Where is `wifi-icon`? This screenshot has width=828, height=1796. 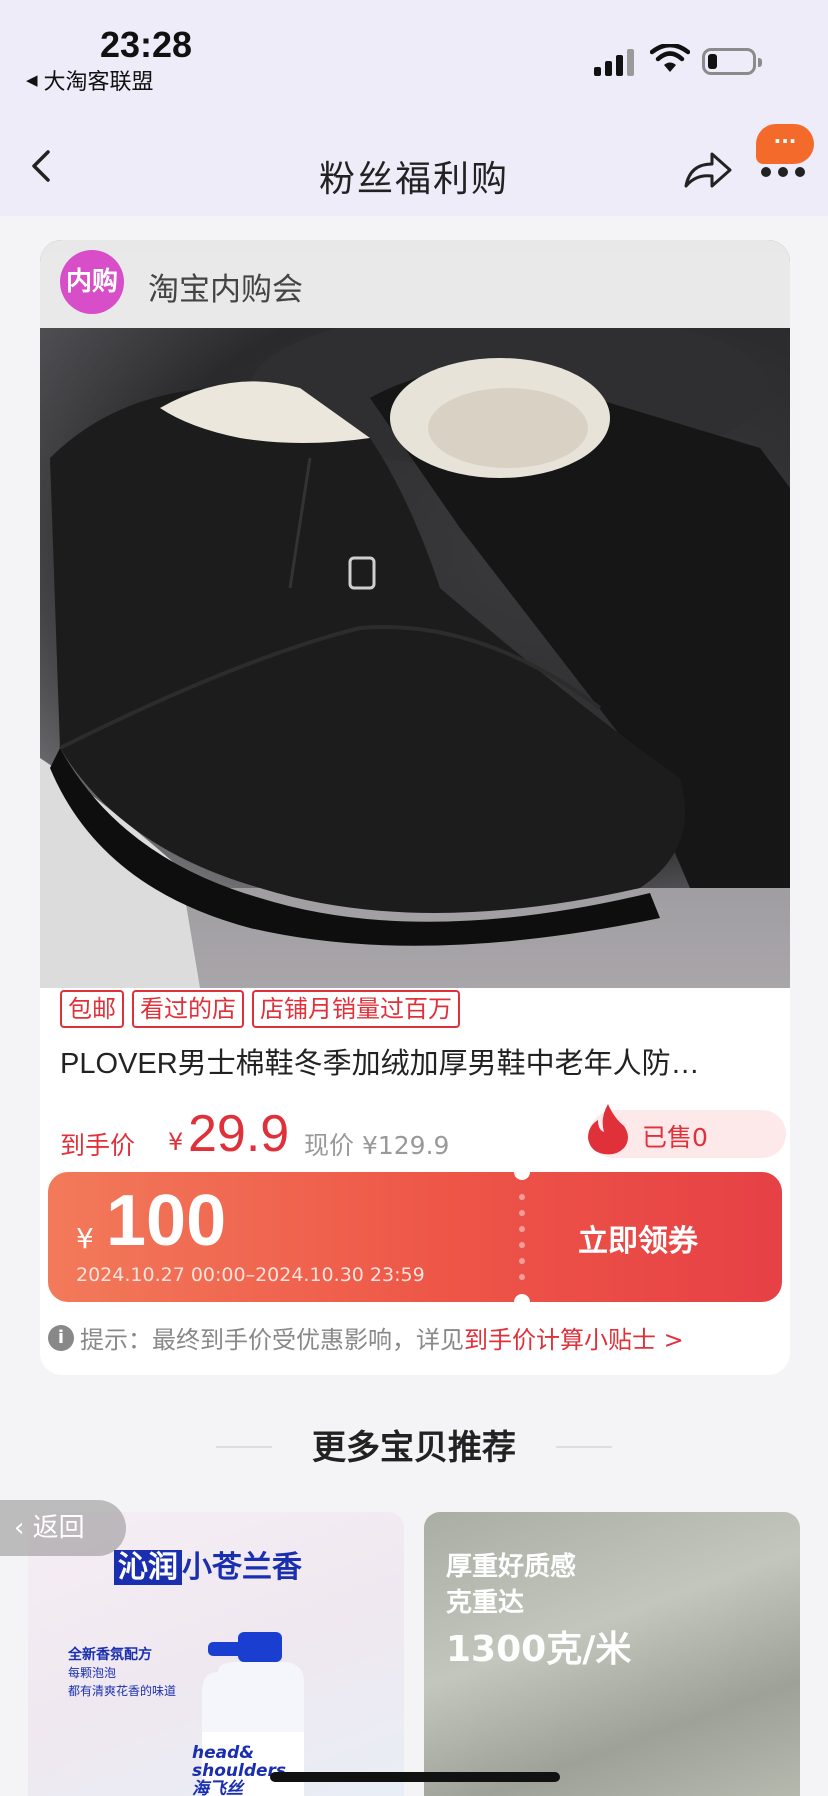
wifi-icon is located at coordinates (670, 58).